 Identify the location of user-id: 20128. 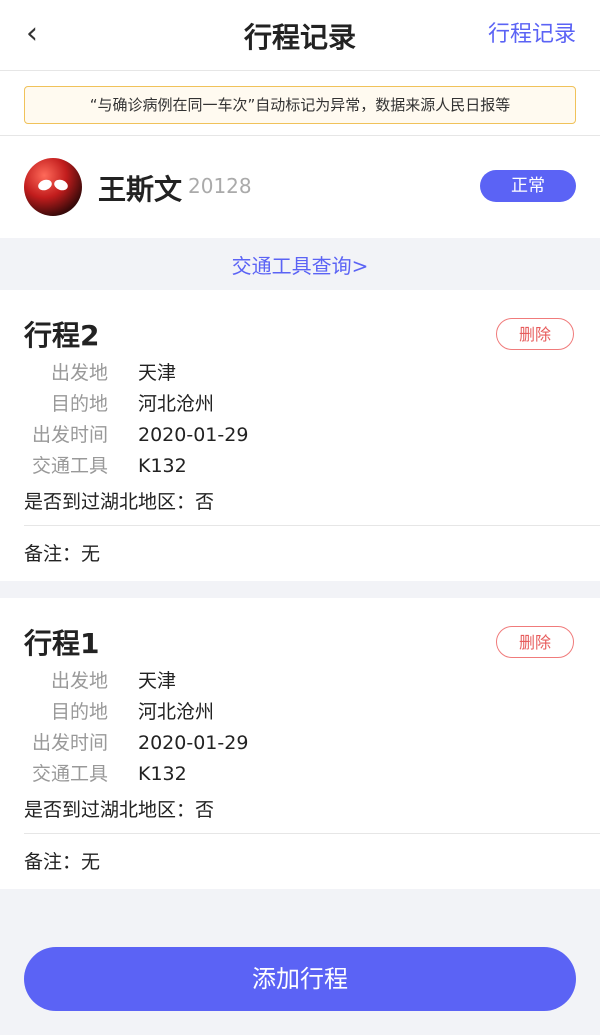
(220, 186).